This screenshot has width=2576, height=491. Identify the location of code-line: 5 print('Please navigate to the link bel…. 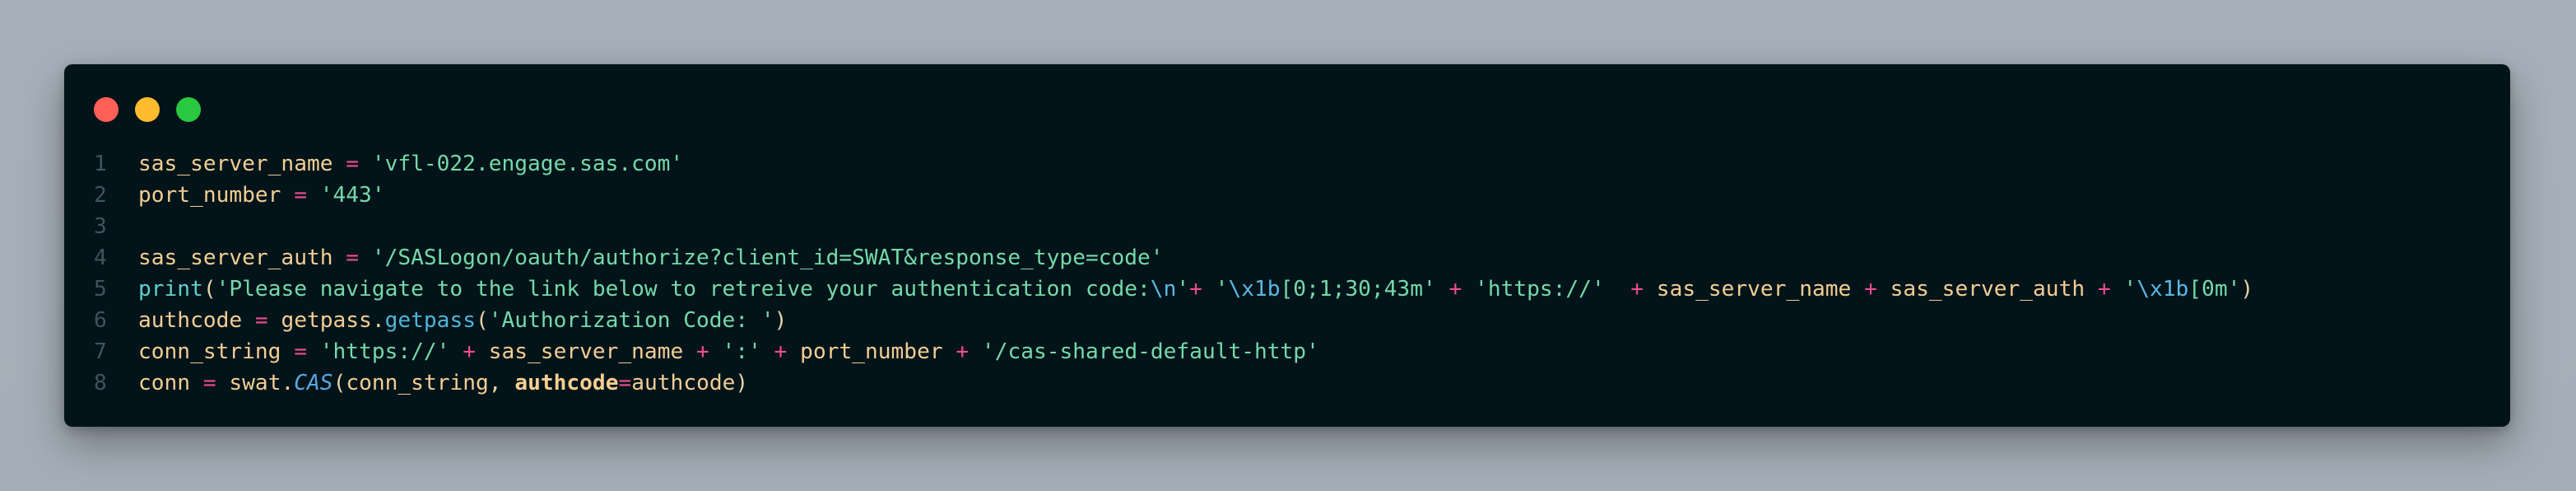
(1294, 289).